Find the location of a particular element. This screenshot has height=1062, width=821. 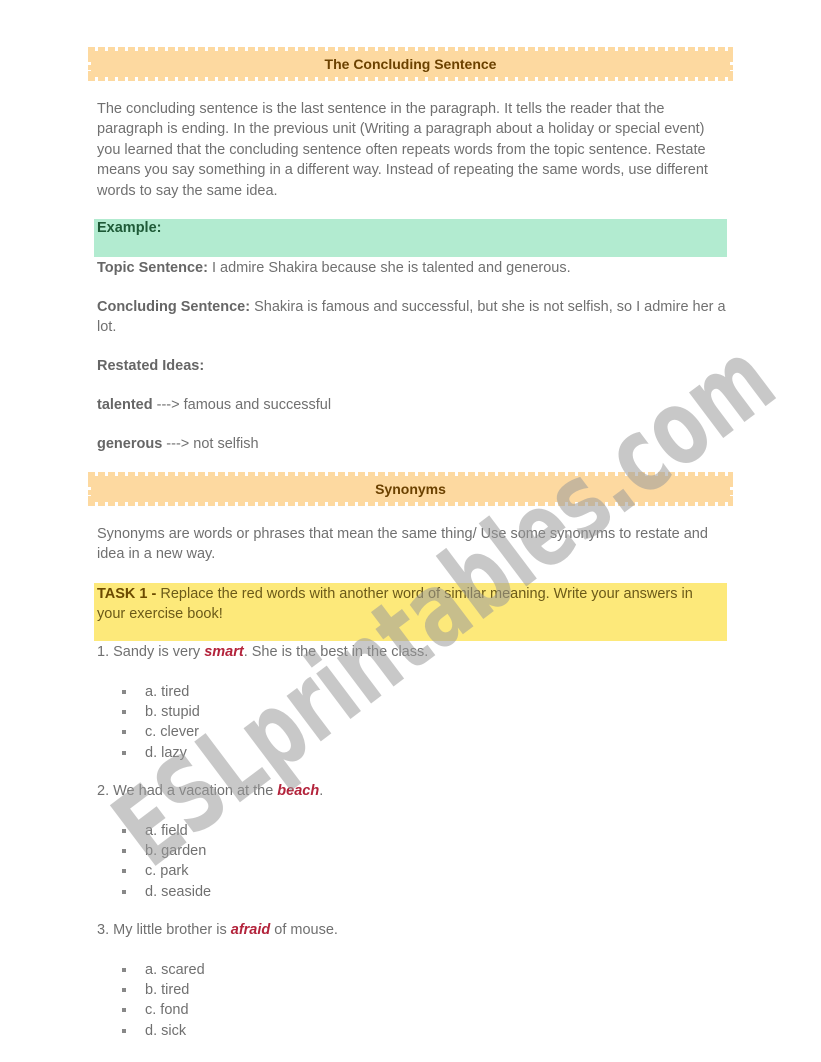

option-item: b. tired is located at coordinates (161, 990).